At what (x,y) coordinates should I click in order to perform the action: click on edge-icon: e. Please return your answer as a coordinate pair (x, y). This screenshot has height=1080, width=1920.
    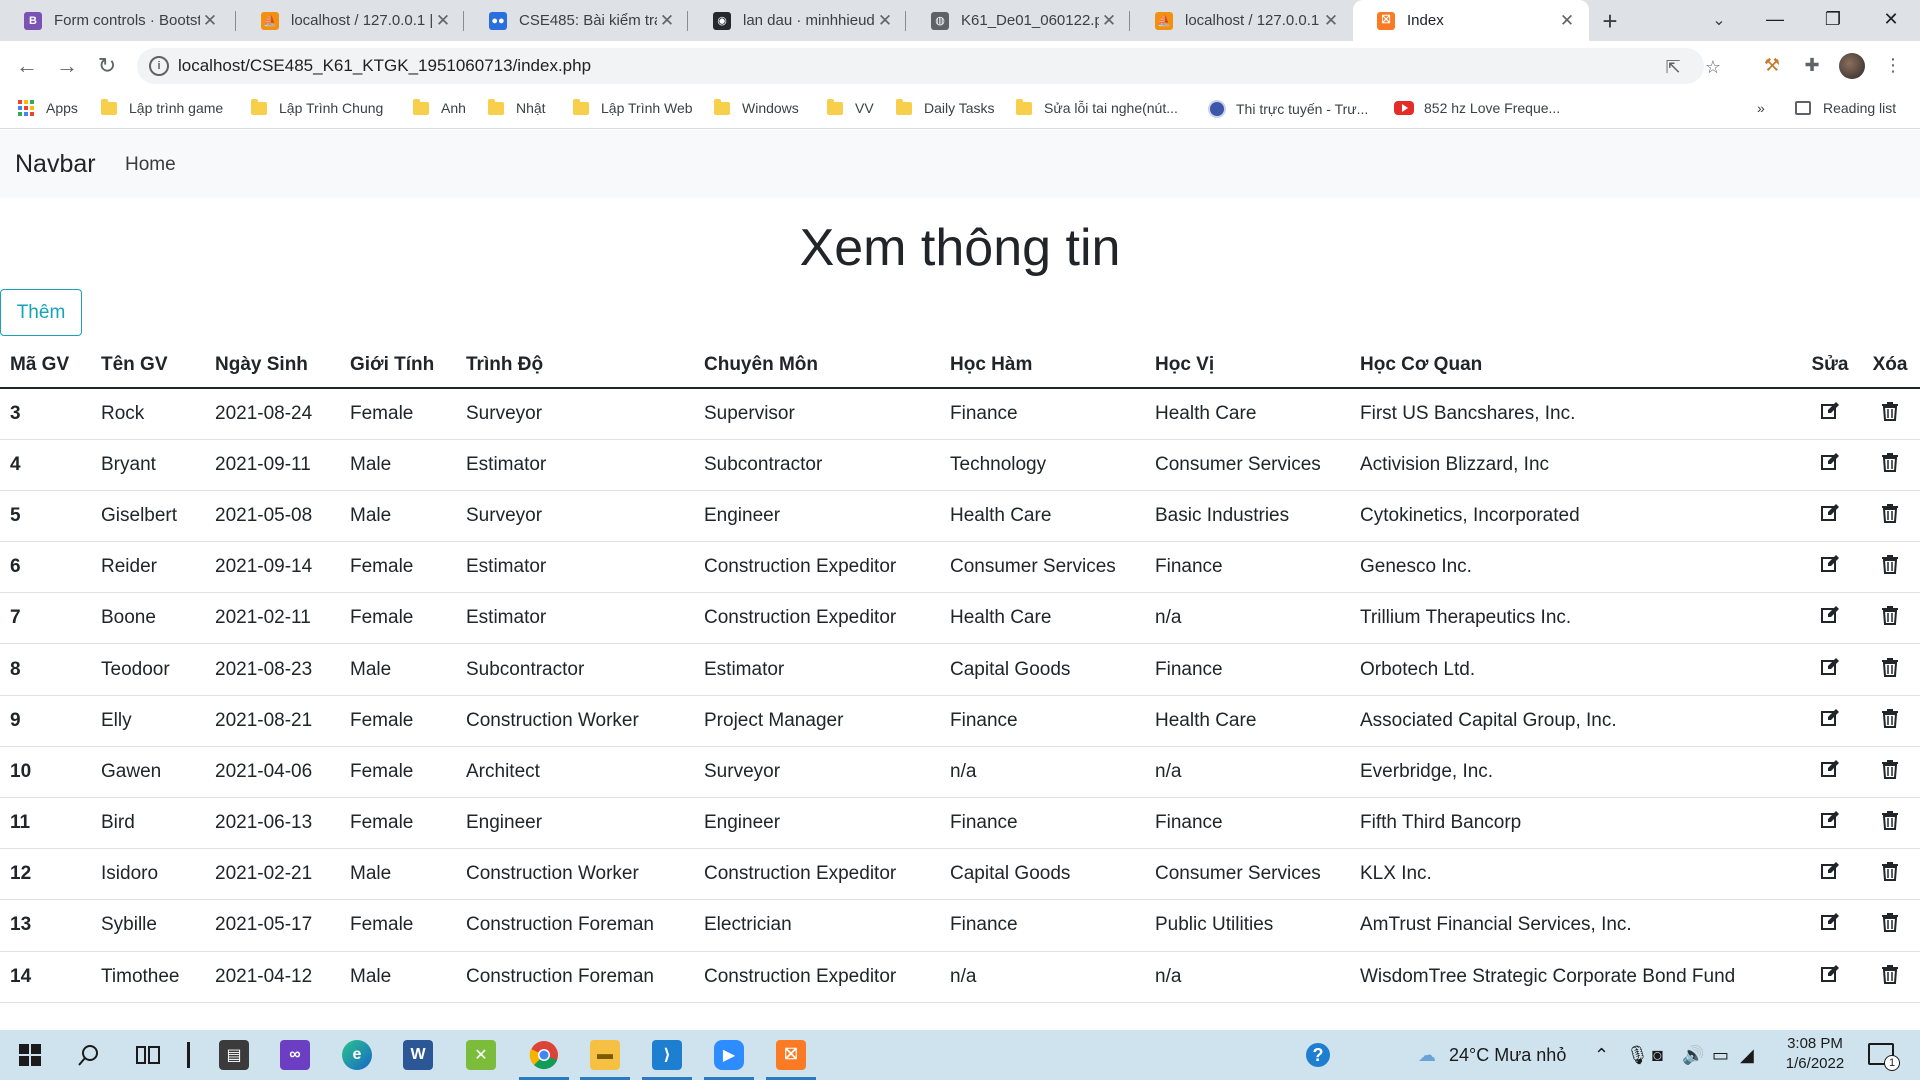
    Looking at the image, I should click on (357, 1055).